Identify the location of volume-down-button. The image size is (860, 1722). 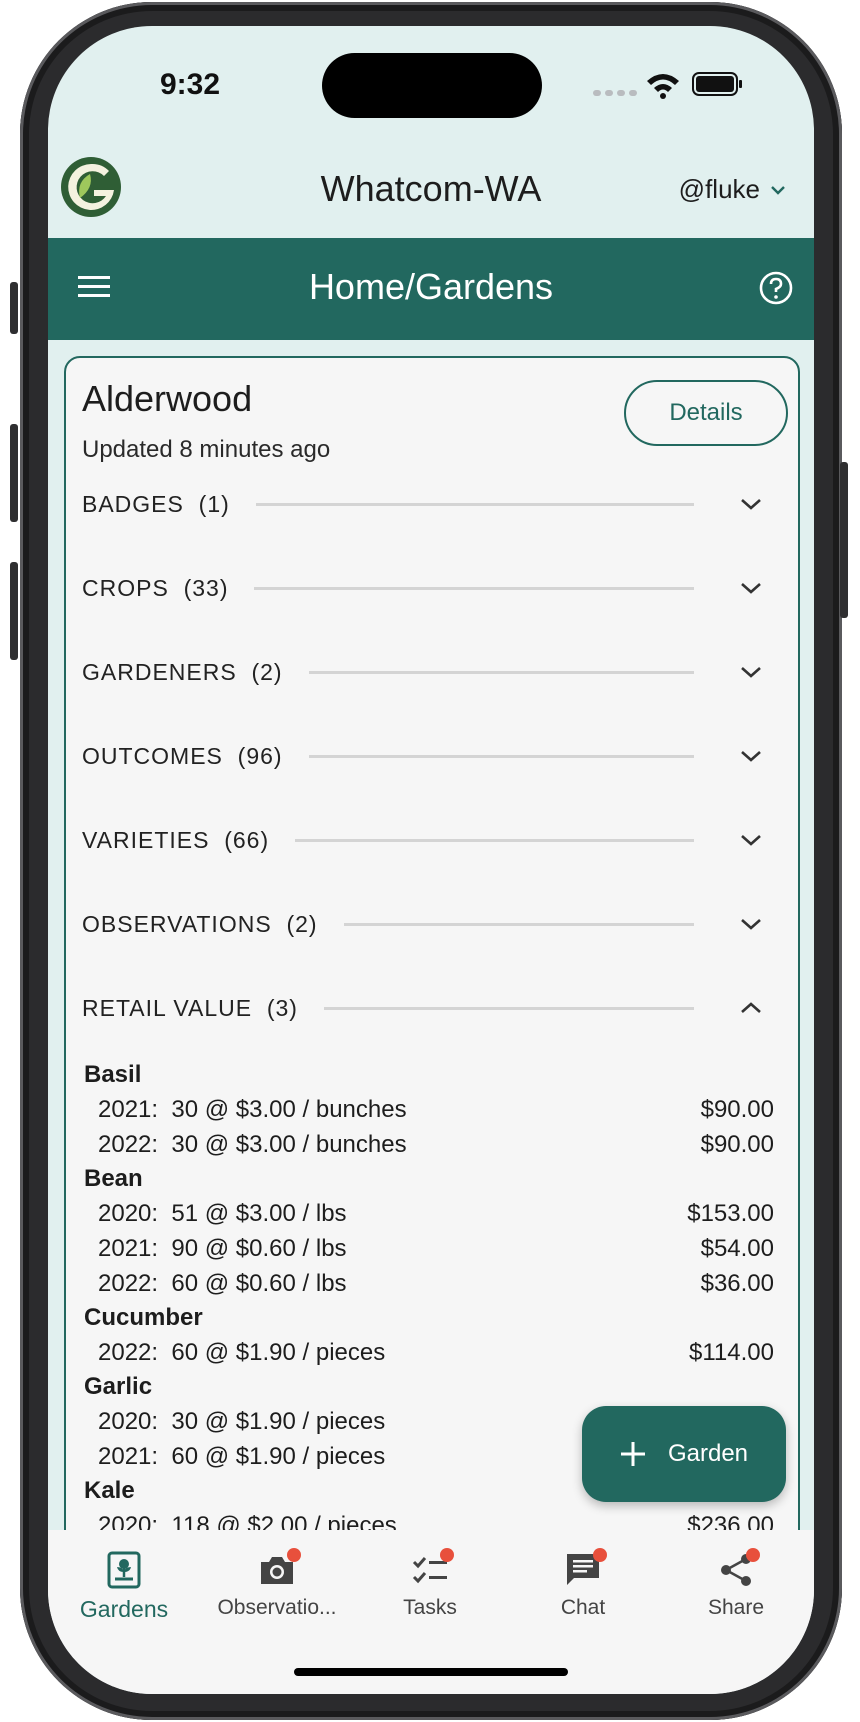
(14, 611).